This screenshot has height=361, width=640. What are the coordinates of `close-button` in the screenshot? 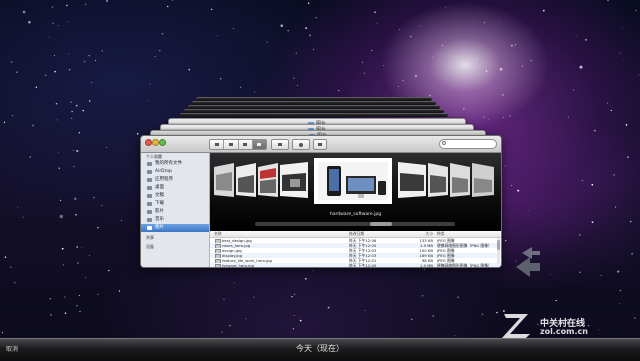 It's located at (148, 142).